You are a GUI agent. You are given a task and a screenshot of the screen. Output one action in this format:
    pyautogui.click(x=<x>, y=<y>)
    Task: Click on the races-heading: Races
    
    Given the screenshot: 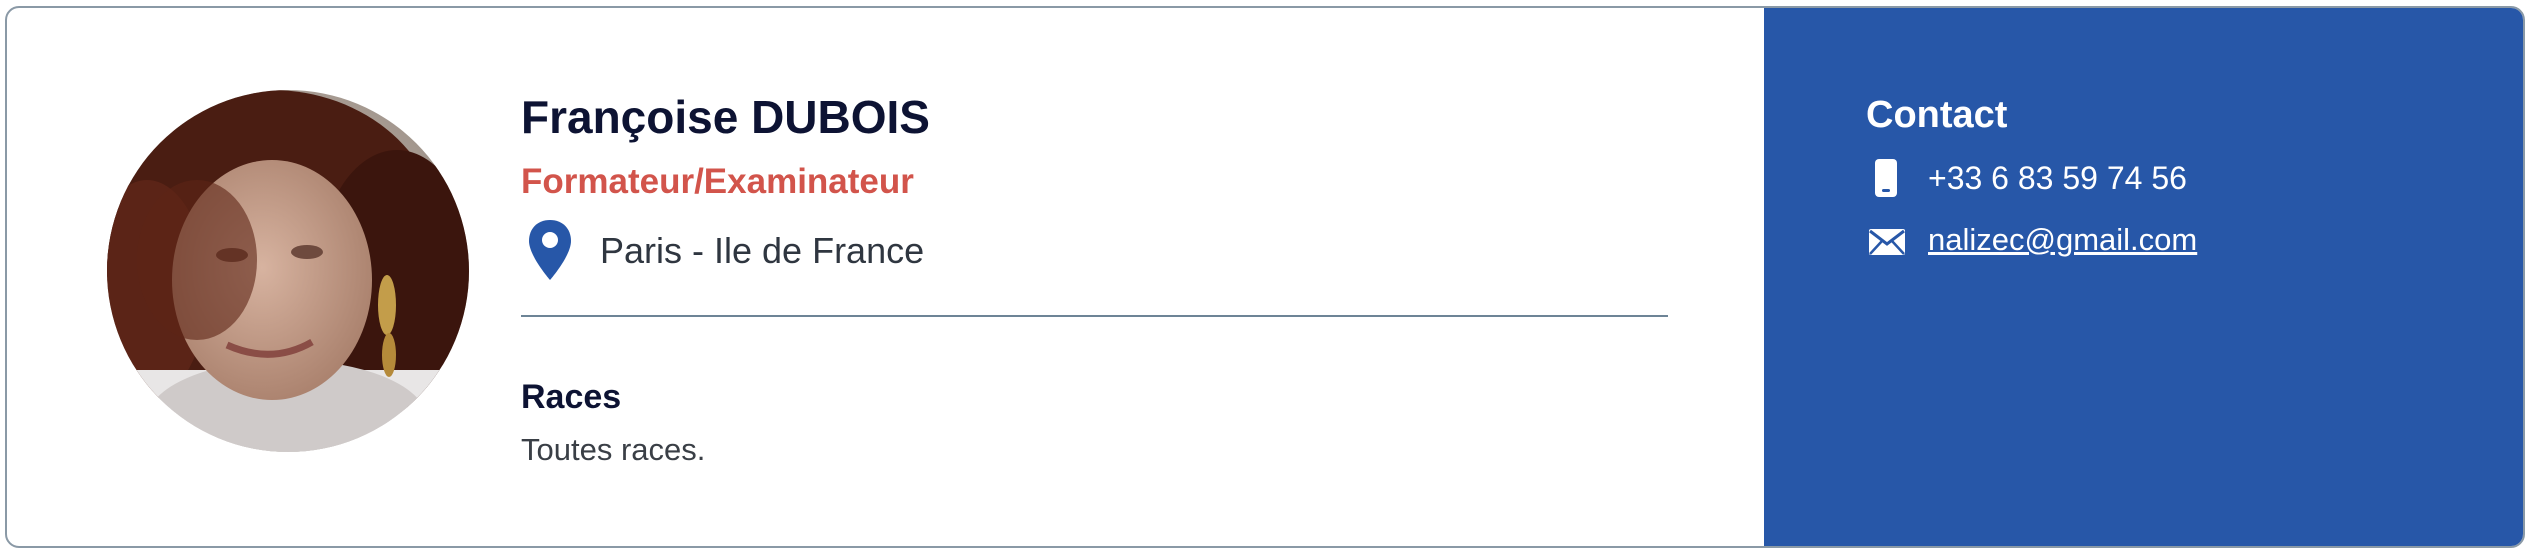 What is the action you would take?
    pyautogui.click(x=571, y=397)
    